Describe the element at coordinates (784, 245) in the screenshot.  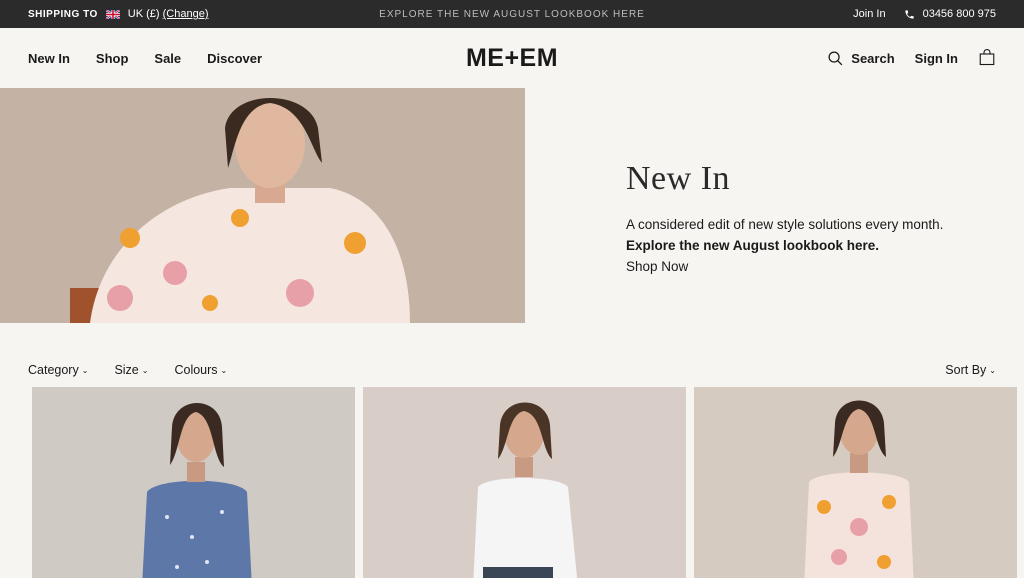
I see `hero-lookbook-link: Explore the new August lookbook here.` at that location.